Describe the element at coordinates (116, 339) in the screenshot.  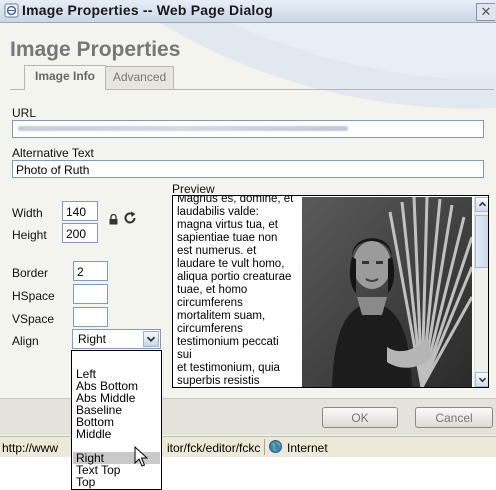
I see `align-select: Right` at that location.